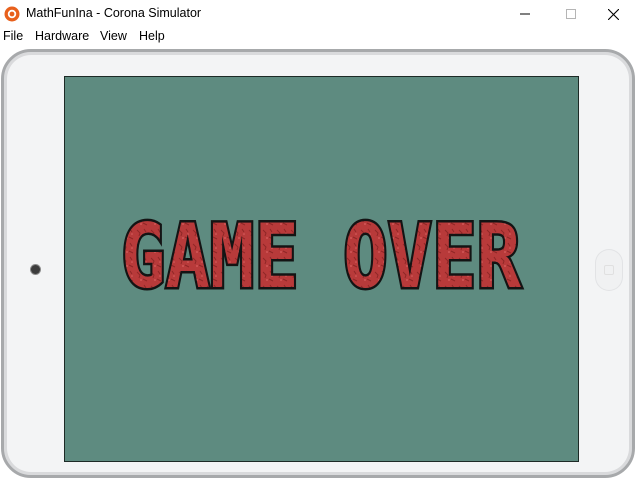 Image resolution: width=636 pixels, height=478 pixels. I want to click on minimize-icon, so click(525, 14).